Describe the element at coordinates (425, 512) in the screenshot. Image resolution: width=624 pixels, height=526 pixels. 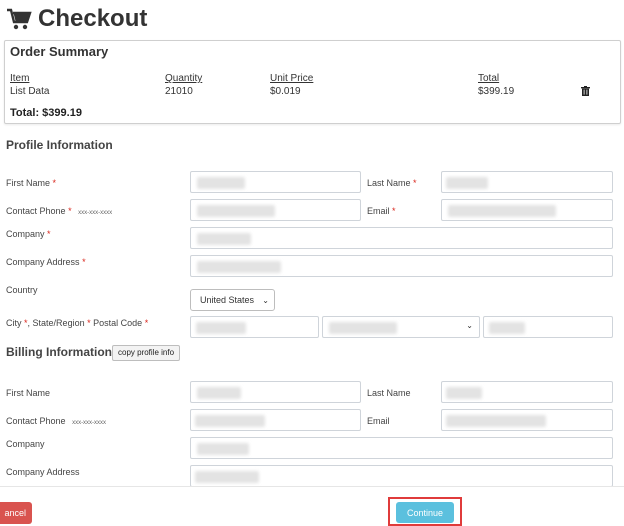
I see `continue-button: Continue` at that location.